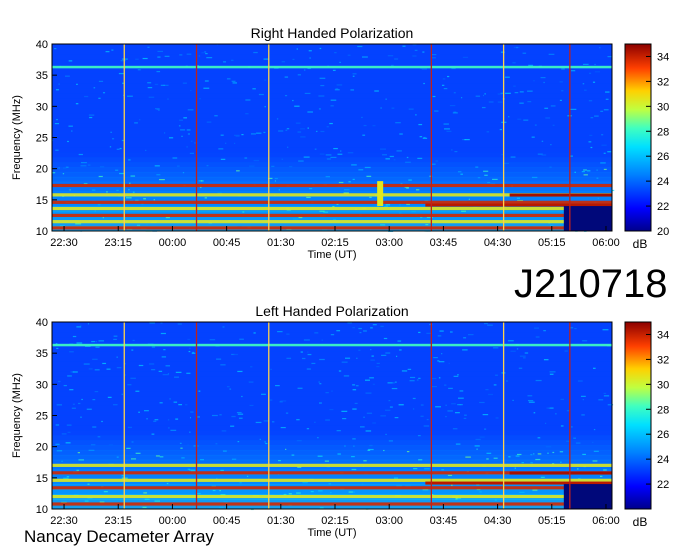 The height and width of the screenshot is (552, 680). What do you see at coordinates (119, 536) in the screenshot?
I see `instrument-credit: Nancay Decameter Array` at bounding box center [119, 536].